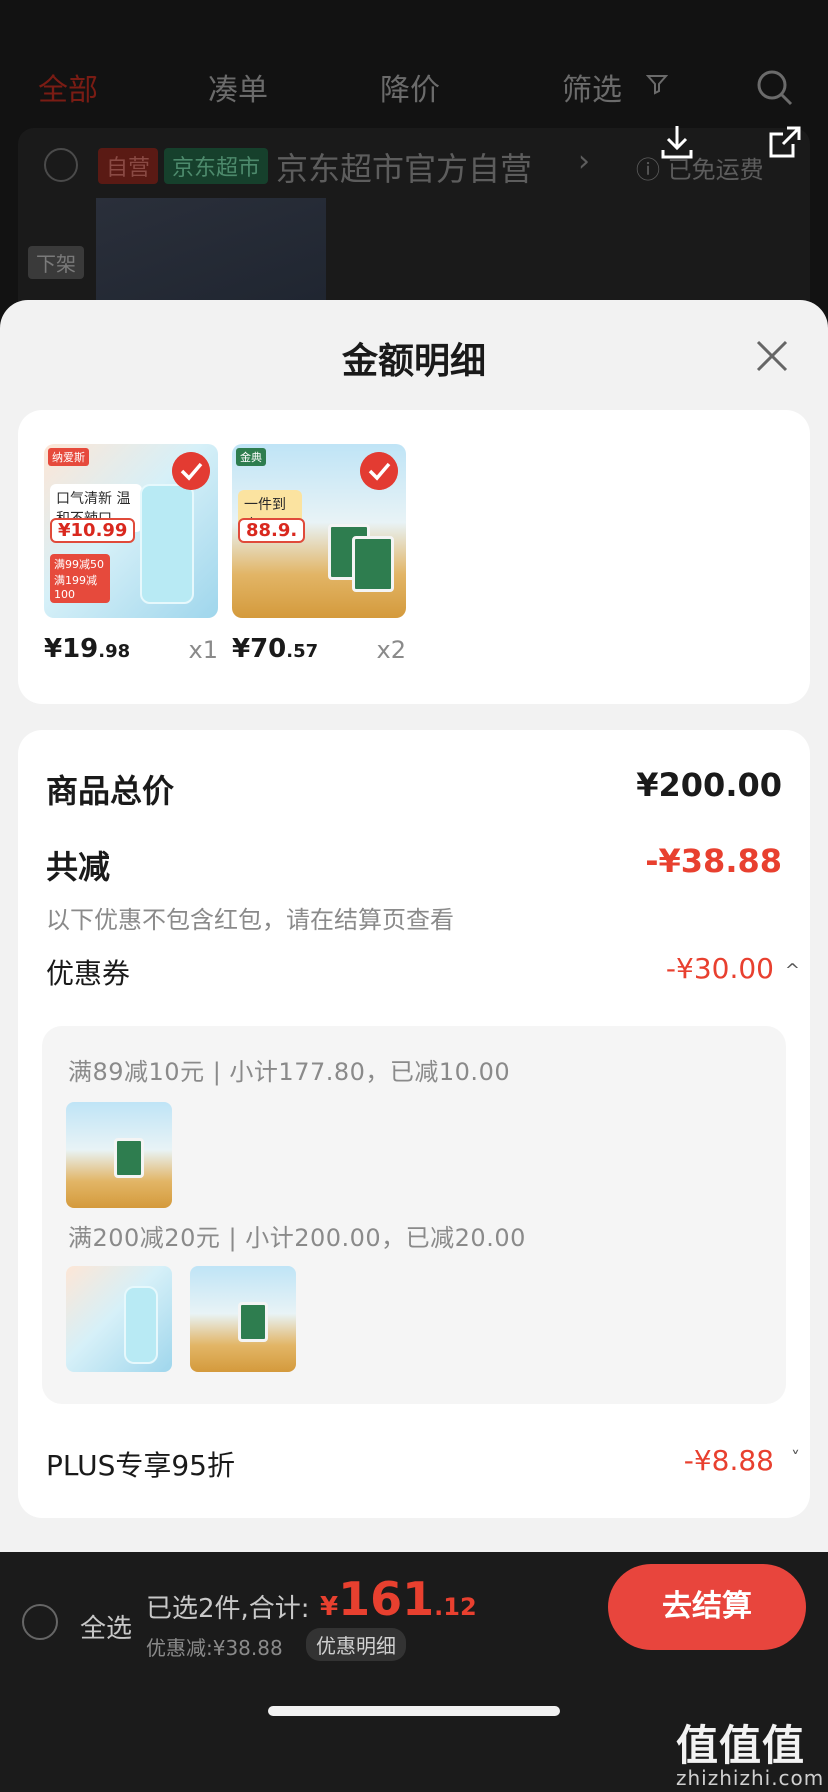 The width and height of the screenshot is (828, 1792). Describe the element at coordinates (61, 165) in the screenshot. I see `store-select-radio` at that location.